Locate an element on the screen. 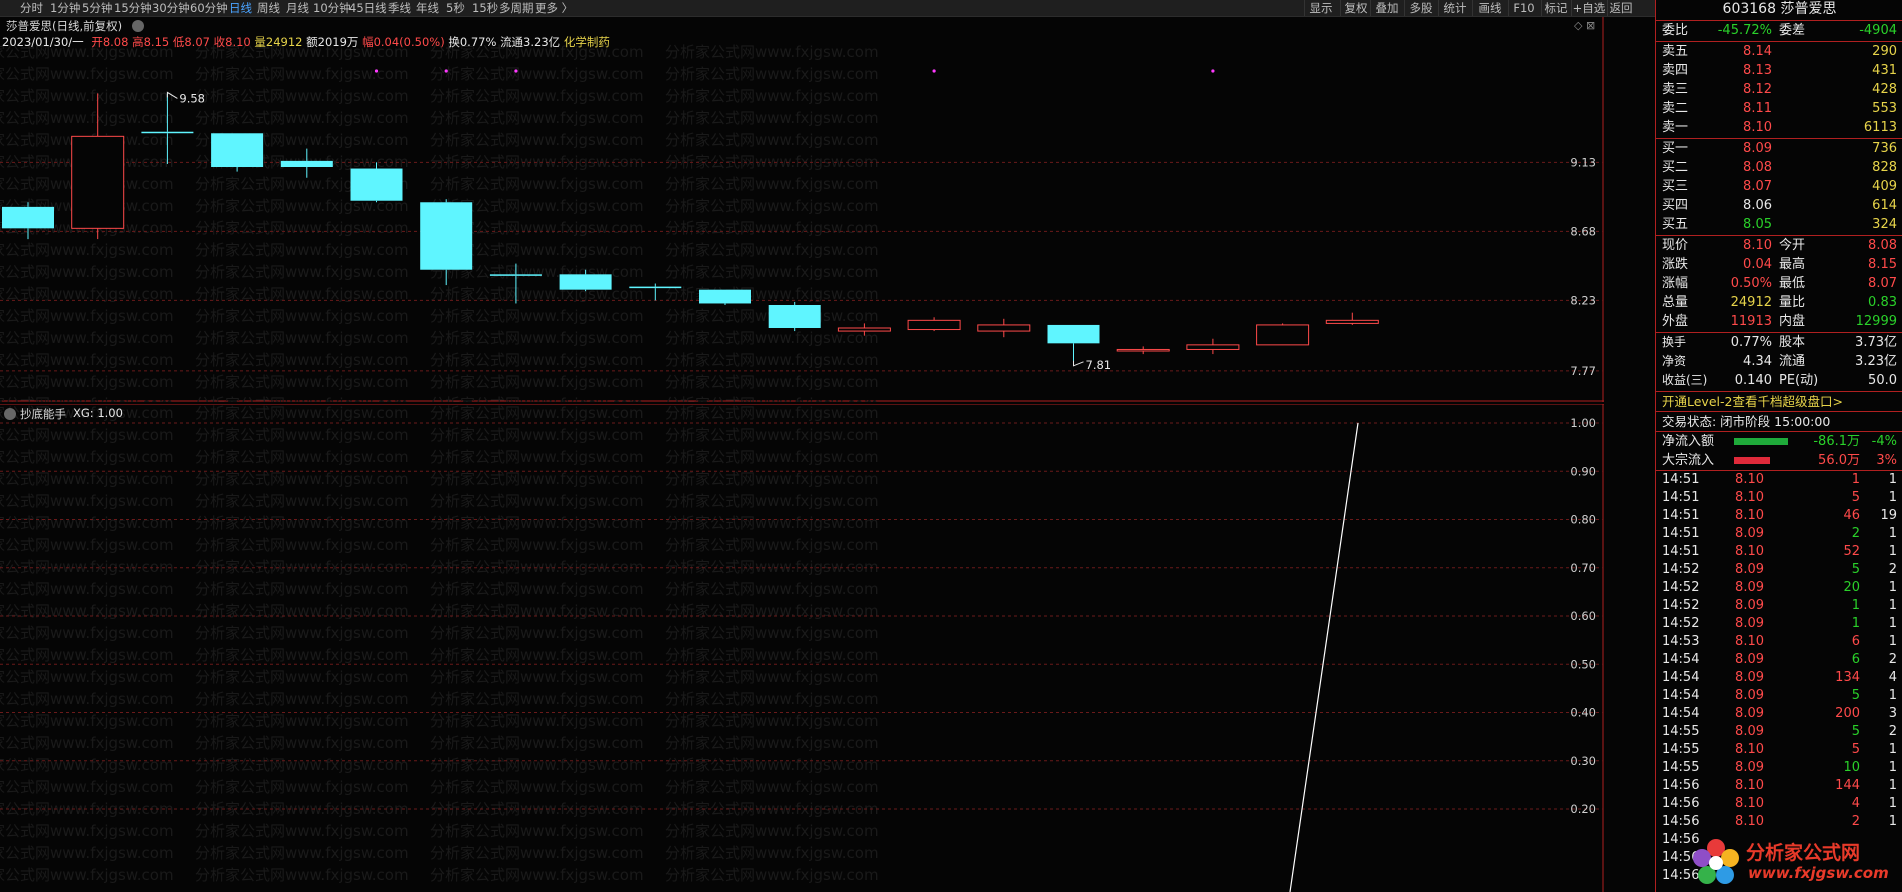 The width and height of the screenshot is (1902, 892). stats-label-1: 净资 is located at coordinates (1674, 361).